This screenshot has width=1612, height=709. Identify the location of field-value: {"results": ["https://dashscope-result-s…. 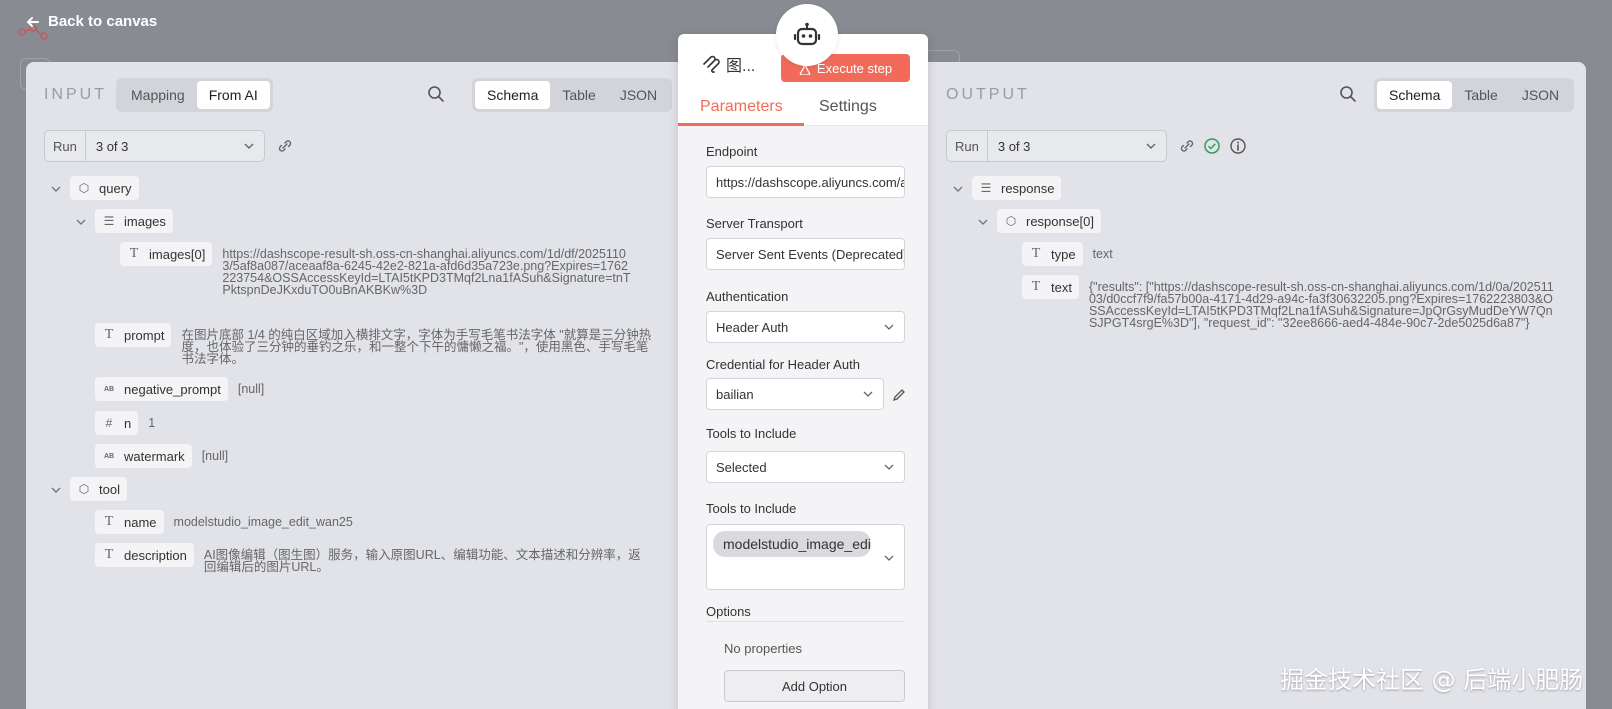
(1321, 305).